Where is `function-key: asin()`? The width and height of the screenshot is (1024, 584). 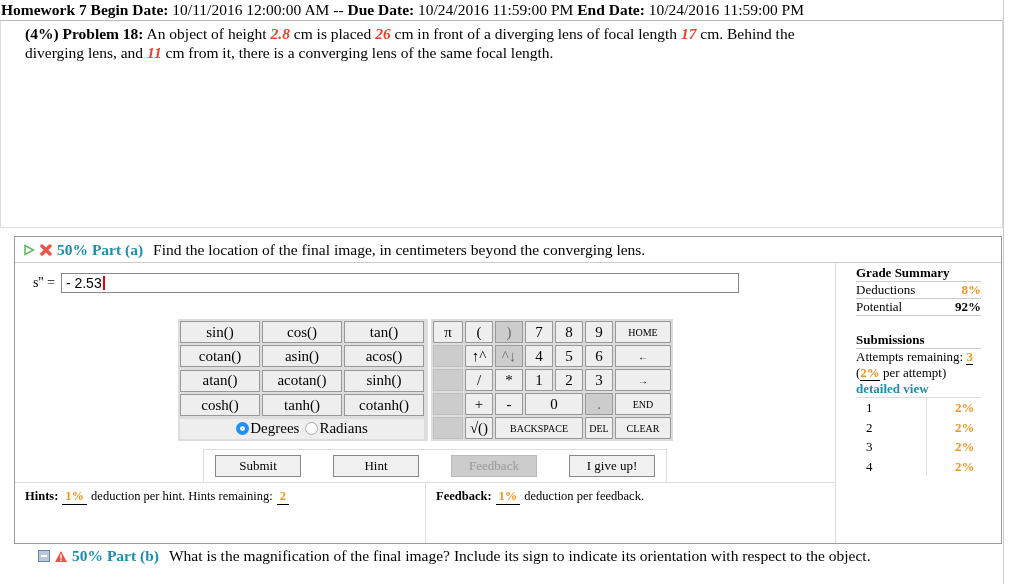
function-key: asin() is located at coordinates (302, 356).